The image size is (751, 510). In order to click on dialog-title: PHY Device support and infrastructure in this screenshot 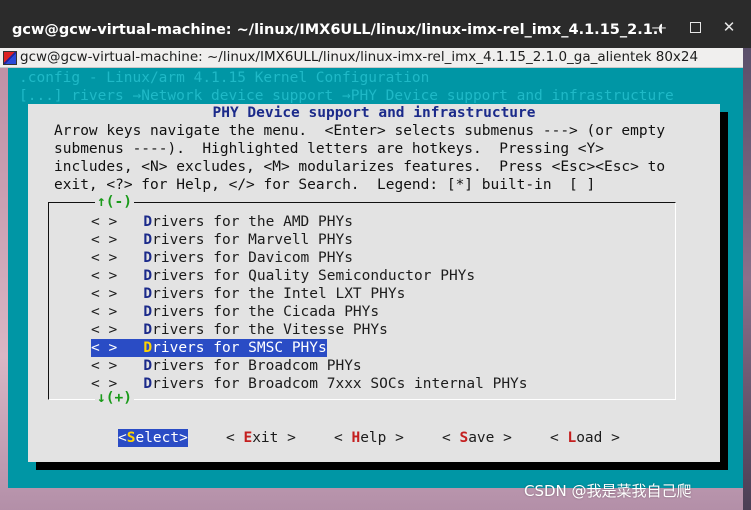, I will do `click(374, 113)`.